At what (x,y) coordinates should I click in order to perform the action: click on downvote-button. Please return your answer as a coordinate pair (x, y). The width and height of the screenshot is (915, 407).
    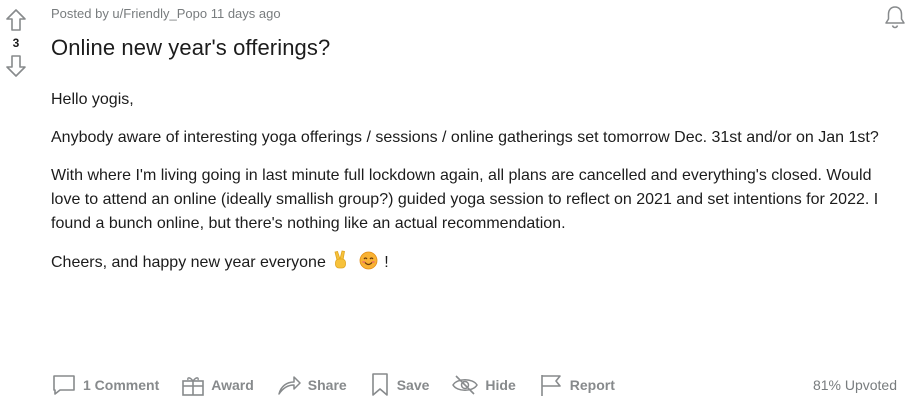
    Looking at the image, I should click on (16, 66).